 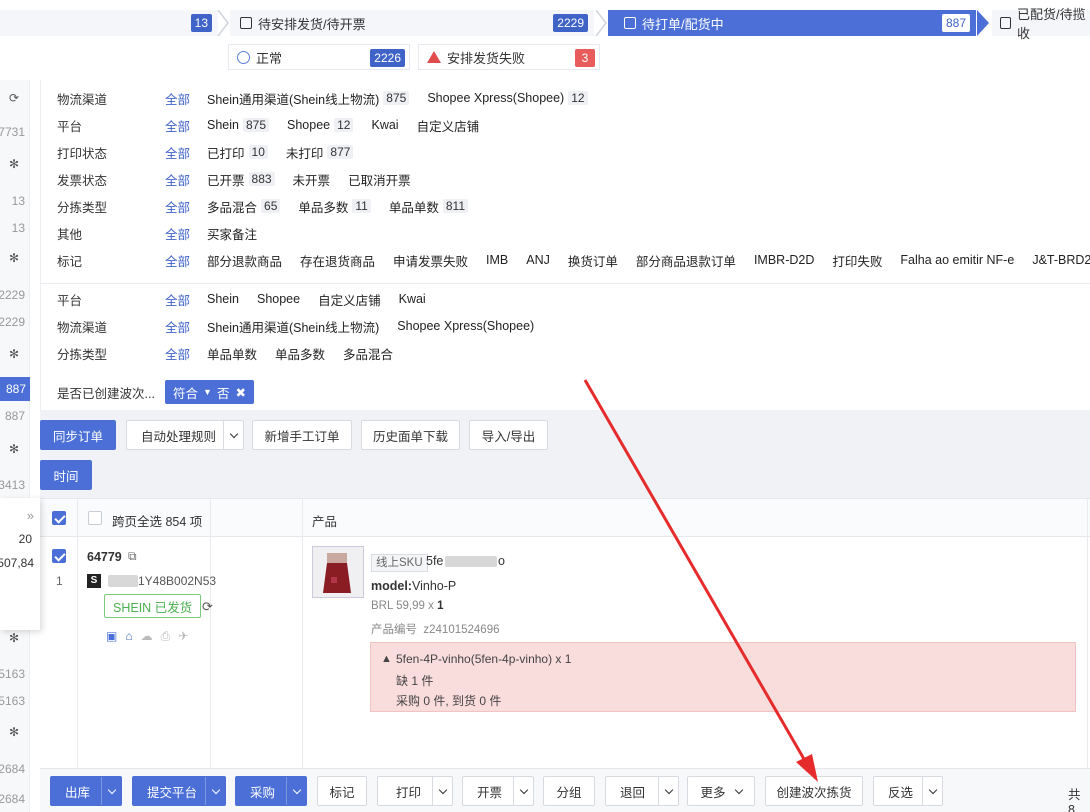 What do you see at coordinates (320, 125) in the screenshot?
I see `filter-option: Shopee 12` at bounding box center [320, 125].